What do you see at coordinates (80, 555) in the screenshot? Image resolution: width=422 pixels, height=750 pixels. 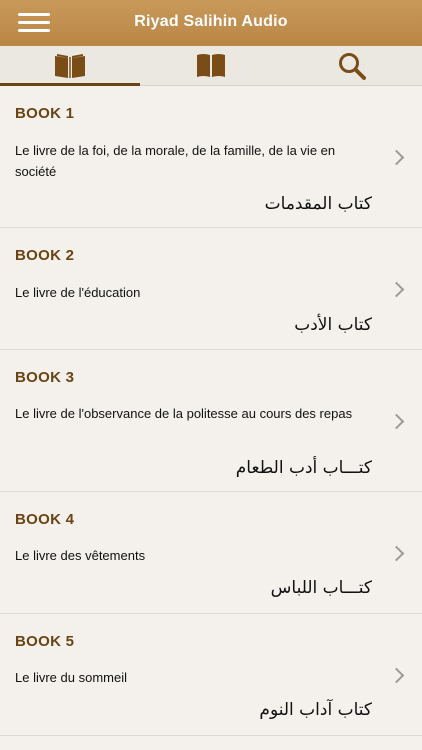 I see `book-title-french: Le livre des vêtements` at bounding box center [80, 555].